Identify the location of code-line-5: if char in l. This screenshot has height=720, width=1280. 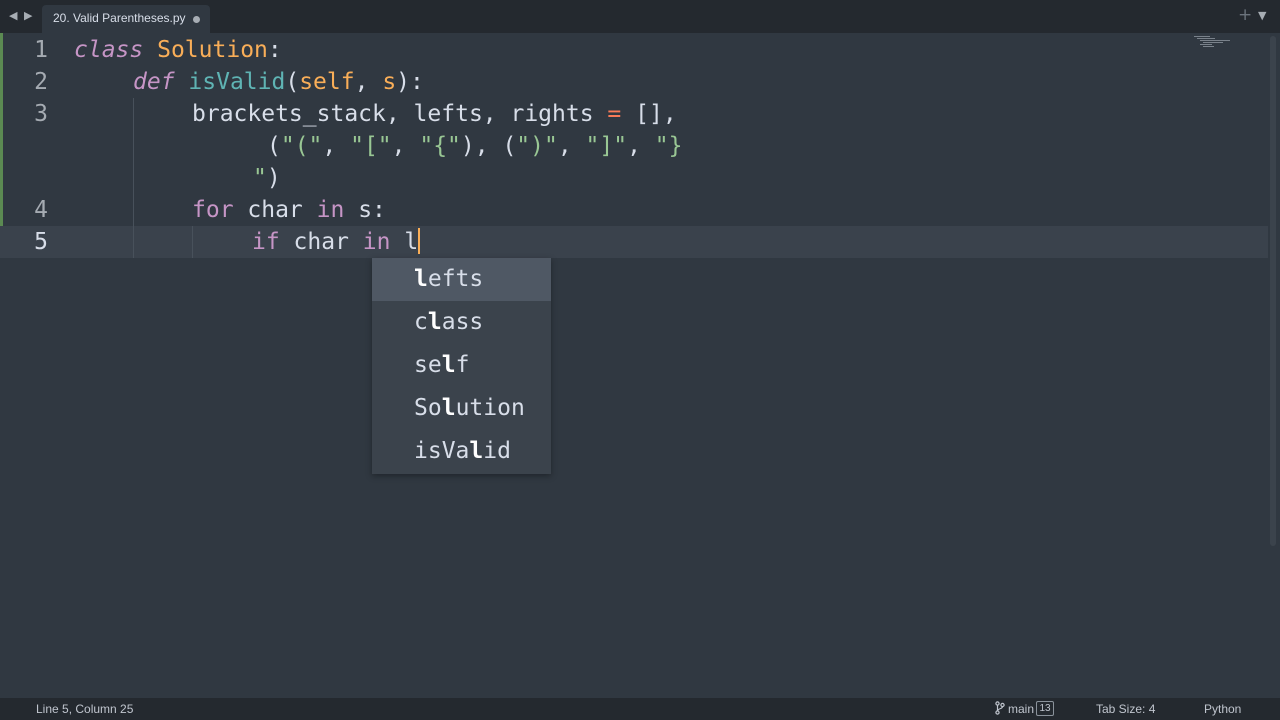
(336, 242).